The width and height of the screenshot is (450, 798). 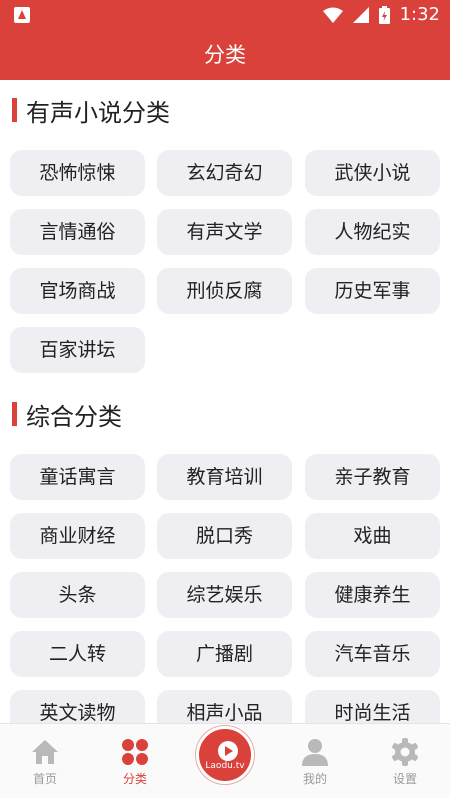 I want to click on center-play-button: Laodu.tv, so click(x=225, y=755).